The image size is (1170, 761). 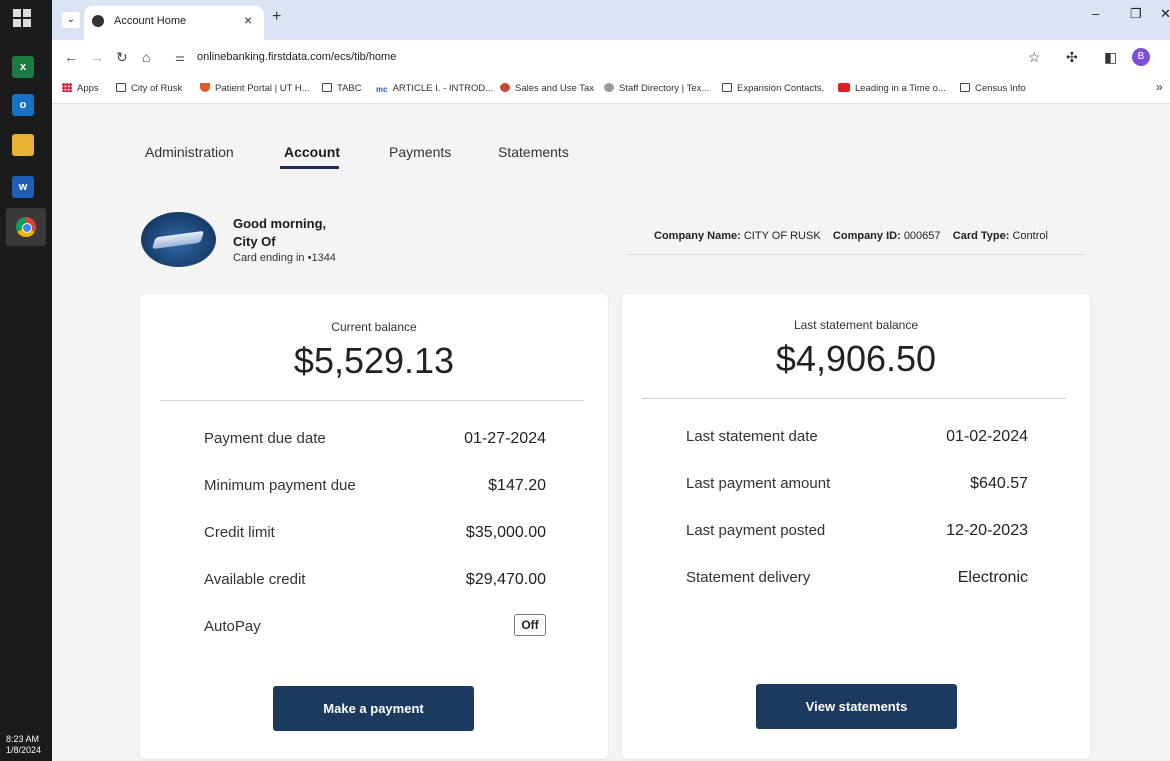 What do you see at coordinates (993, 88) in the screenshot?
I see `bookmark-census-info: Census Info` at bounding box center [993, 88].